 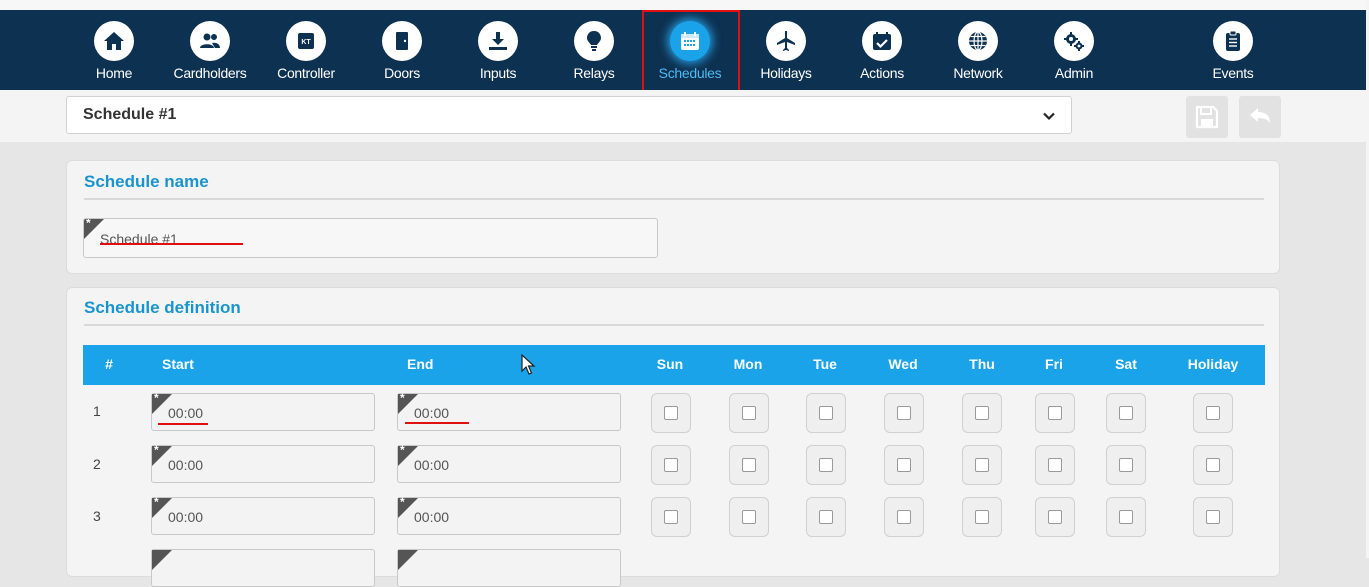 I want to click on column-header-end: End, so click(x=420, y=364).